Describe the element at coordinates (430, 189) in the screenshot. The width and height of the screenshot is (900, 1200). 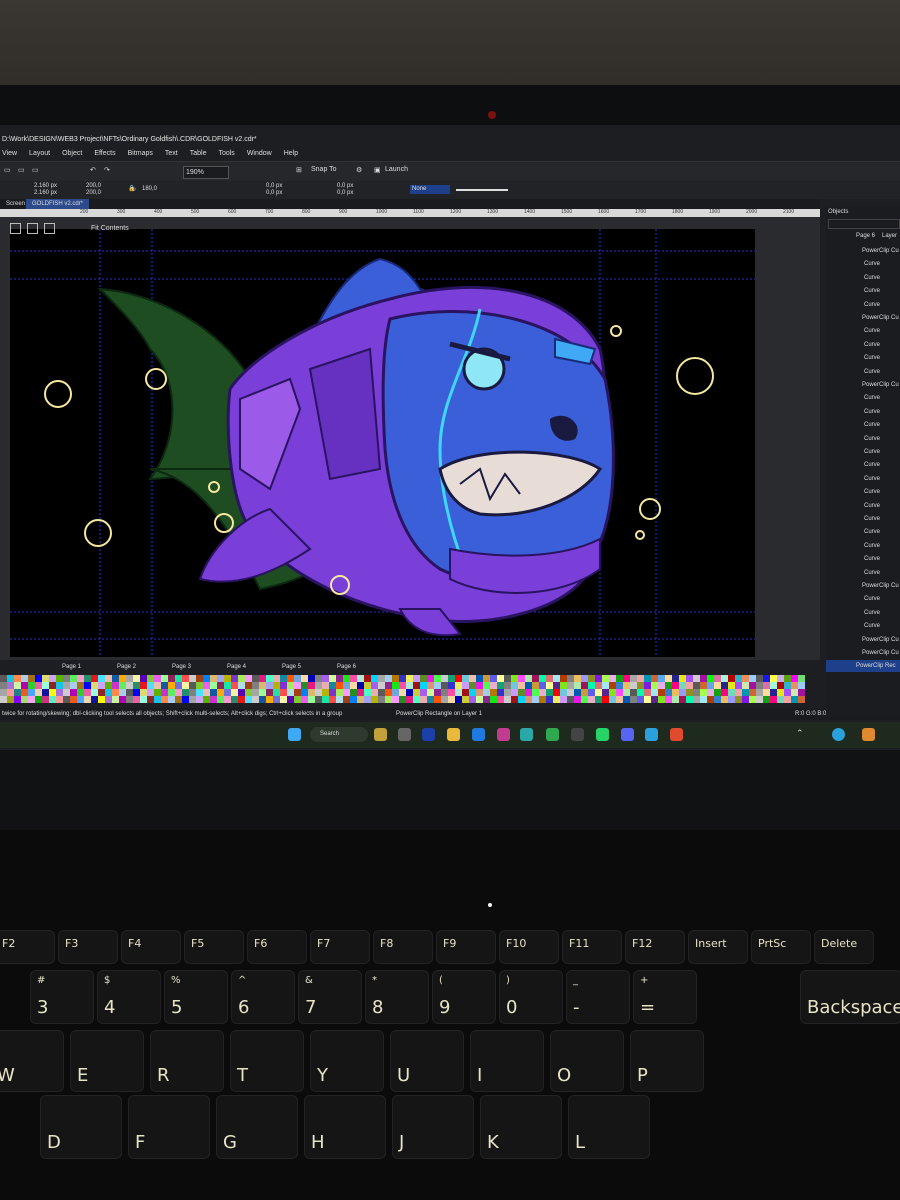
I see `fill-select: None` at that location.